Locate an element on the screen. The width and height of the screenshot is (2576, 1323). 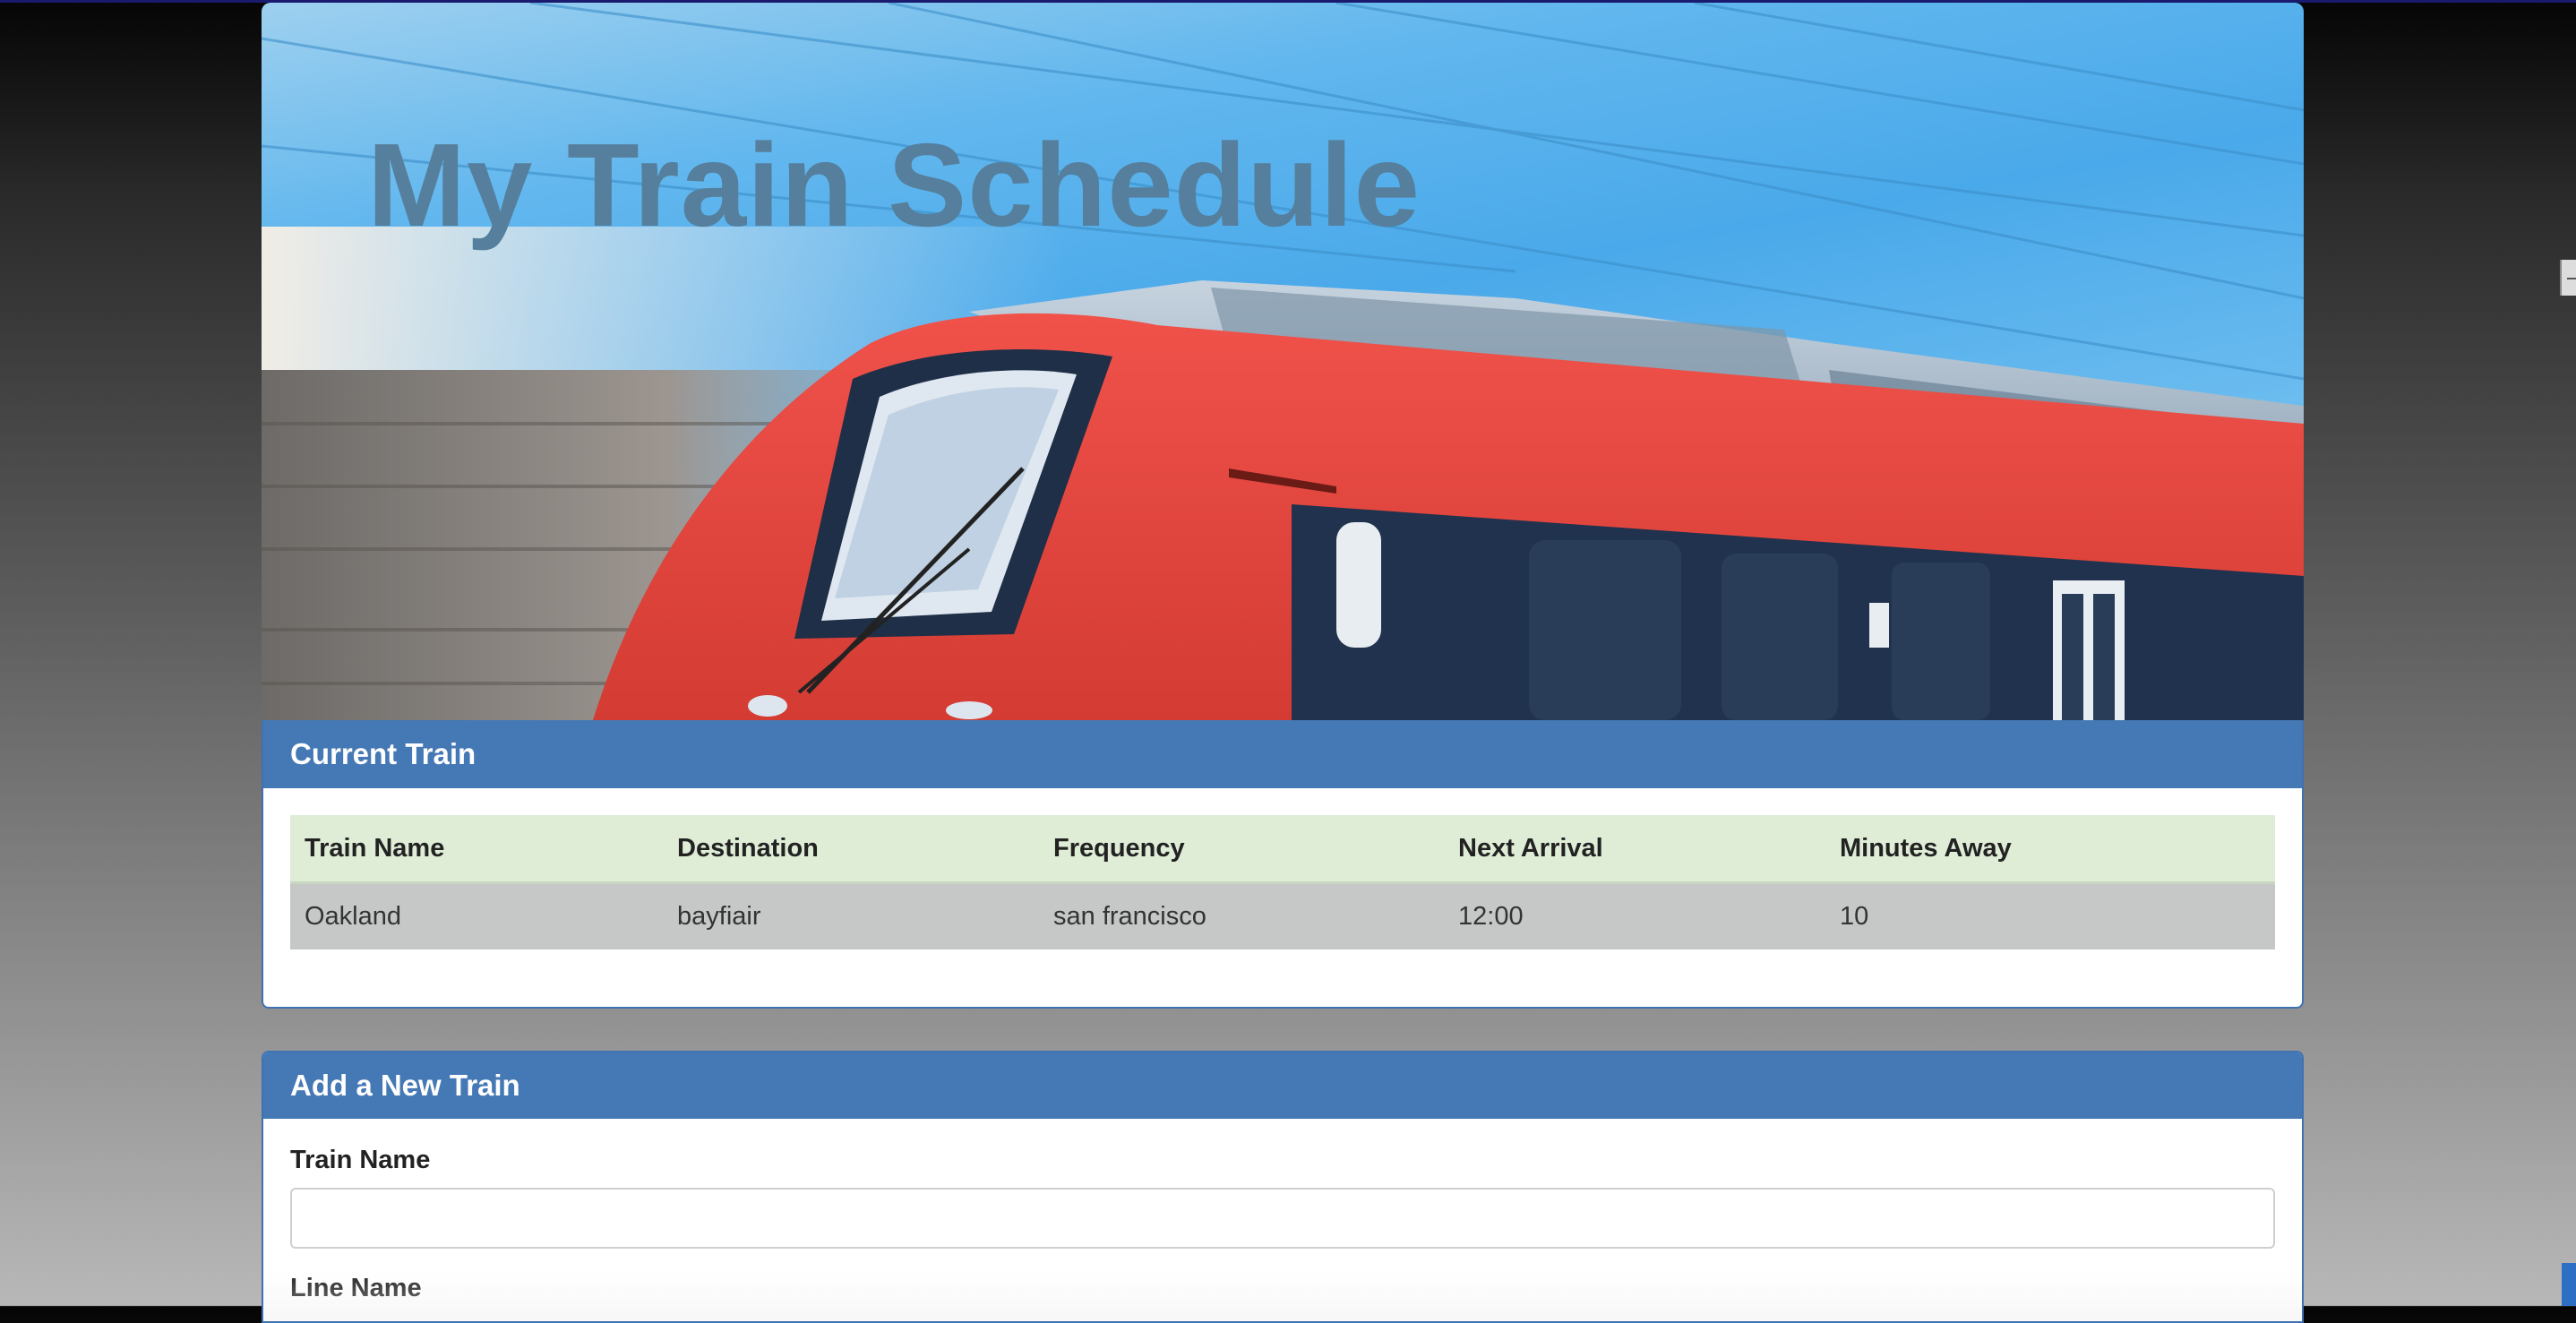
page-title: My Train Schedule is located at coordinates (894, 185).